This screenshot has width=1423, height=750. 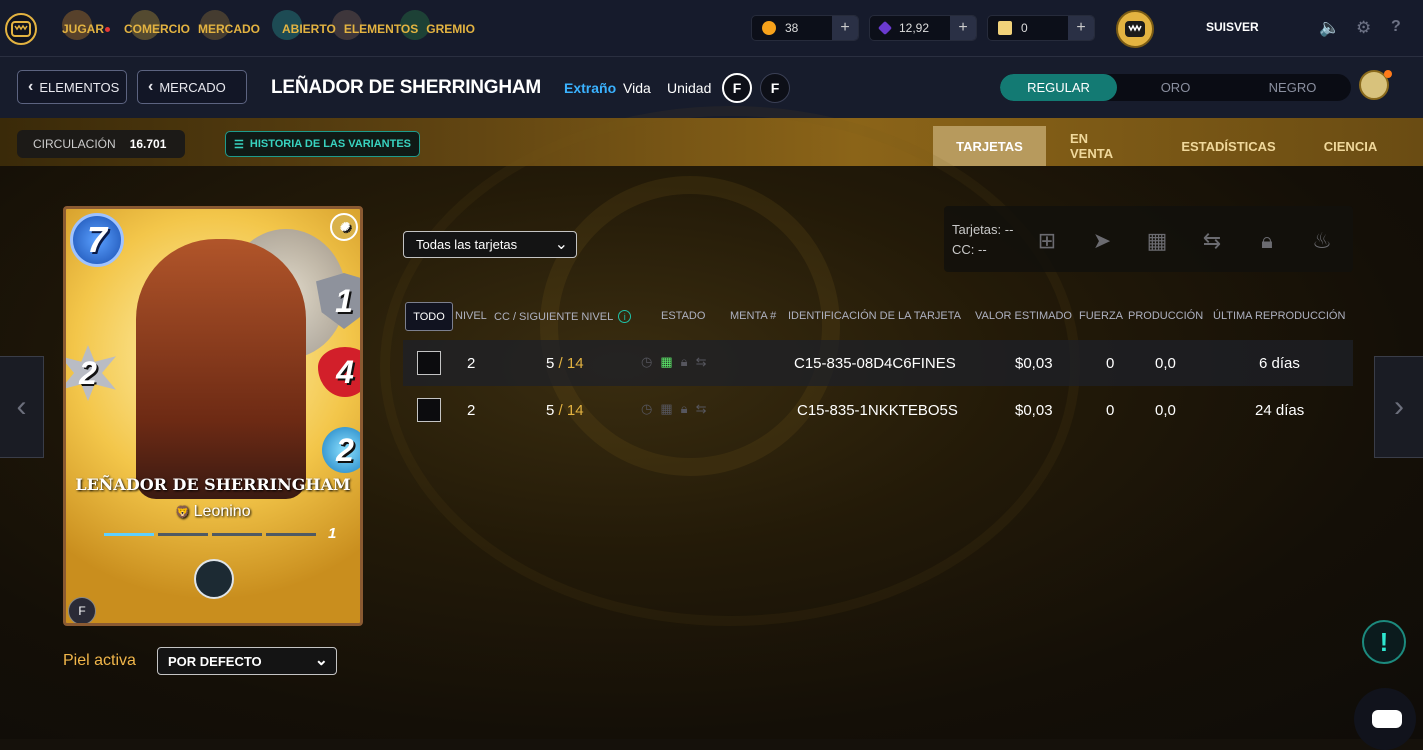 I want to click on life-element-icon: ✺, so click(x=344, y=227).